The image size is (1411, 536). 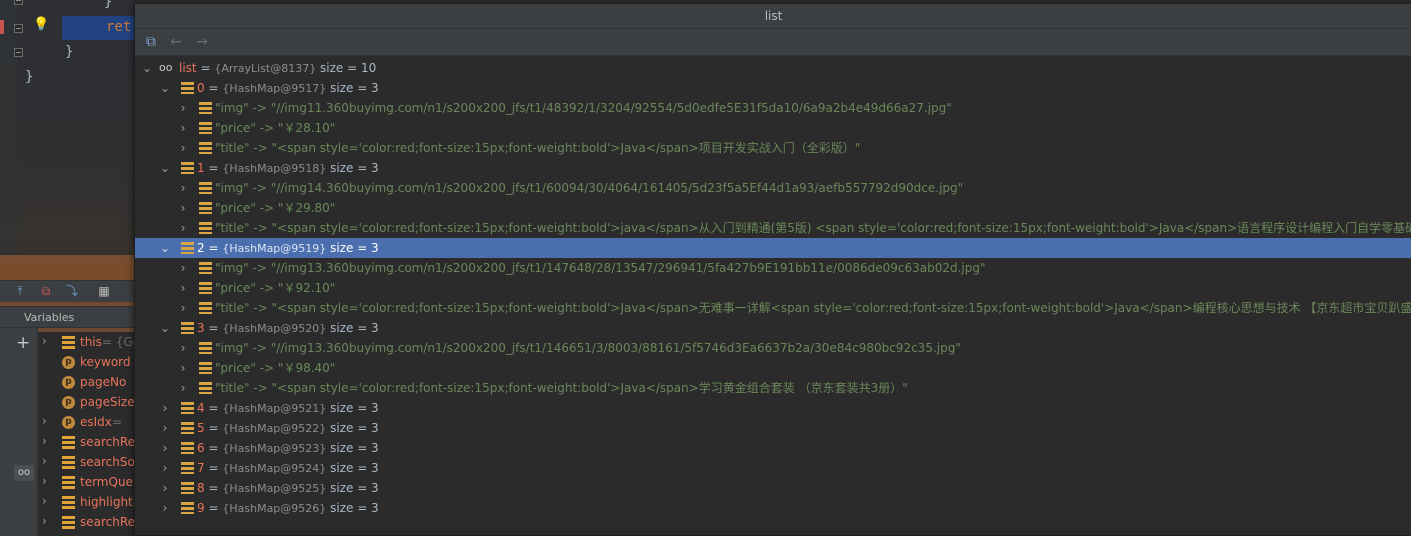 What do you see at coordinates (46, 291) in the screenshot?
I see `drop-frame-icon: ⧉` at bounding box center [46, 291].